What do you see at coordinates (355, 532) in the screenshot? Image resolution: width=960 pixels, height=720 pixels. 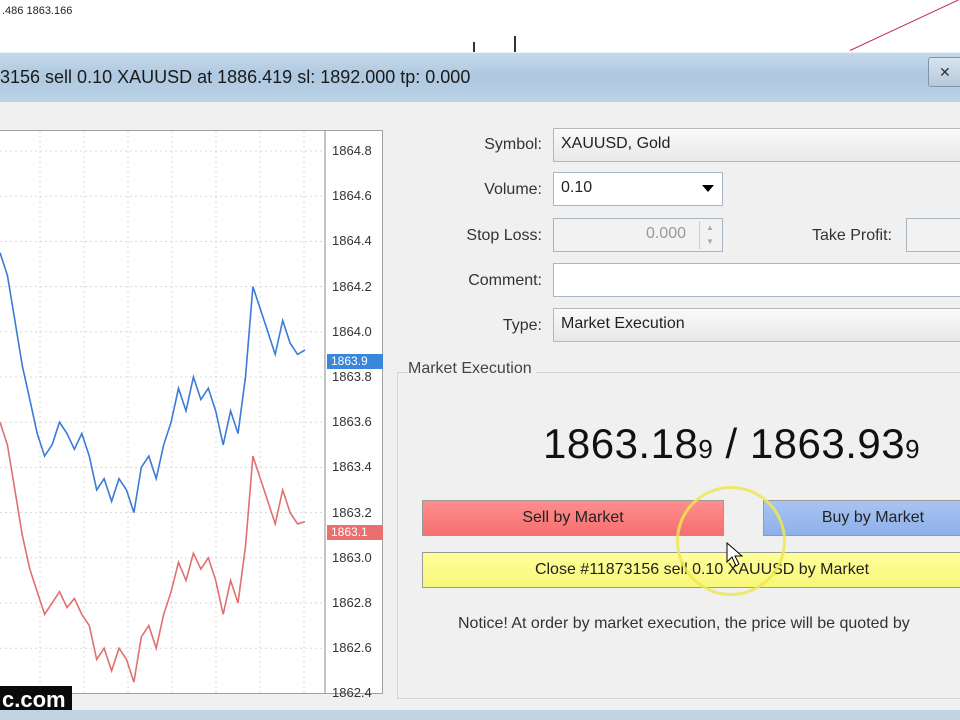 I see `bid-price-tag: 1863.1` at bounding box center [355, 532].